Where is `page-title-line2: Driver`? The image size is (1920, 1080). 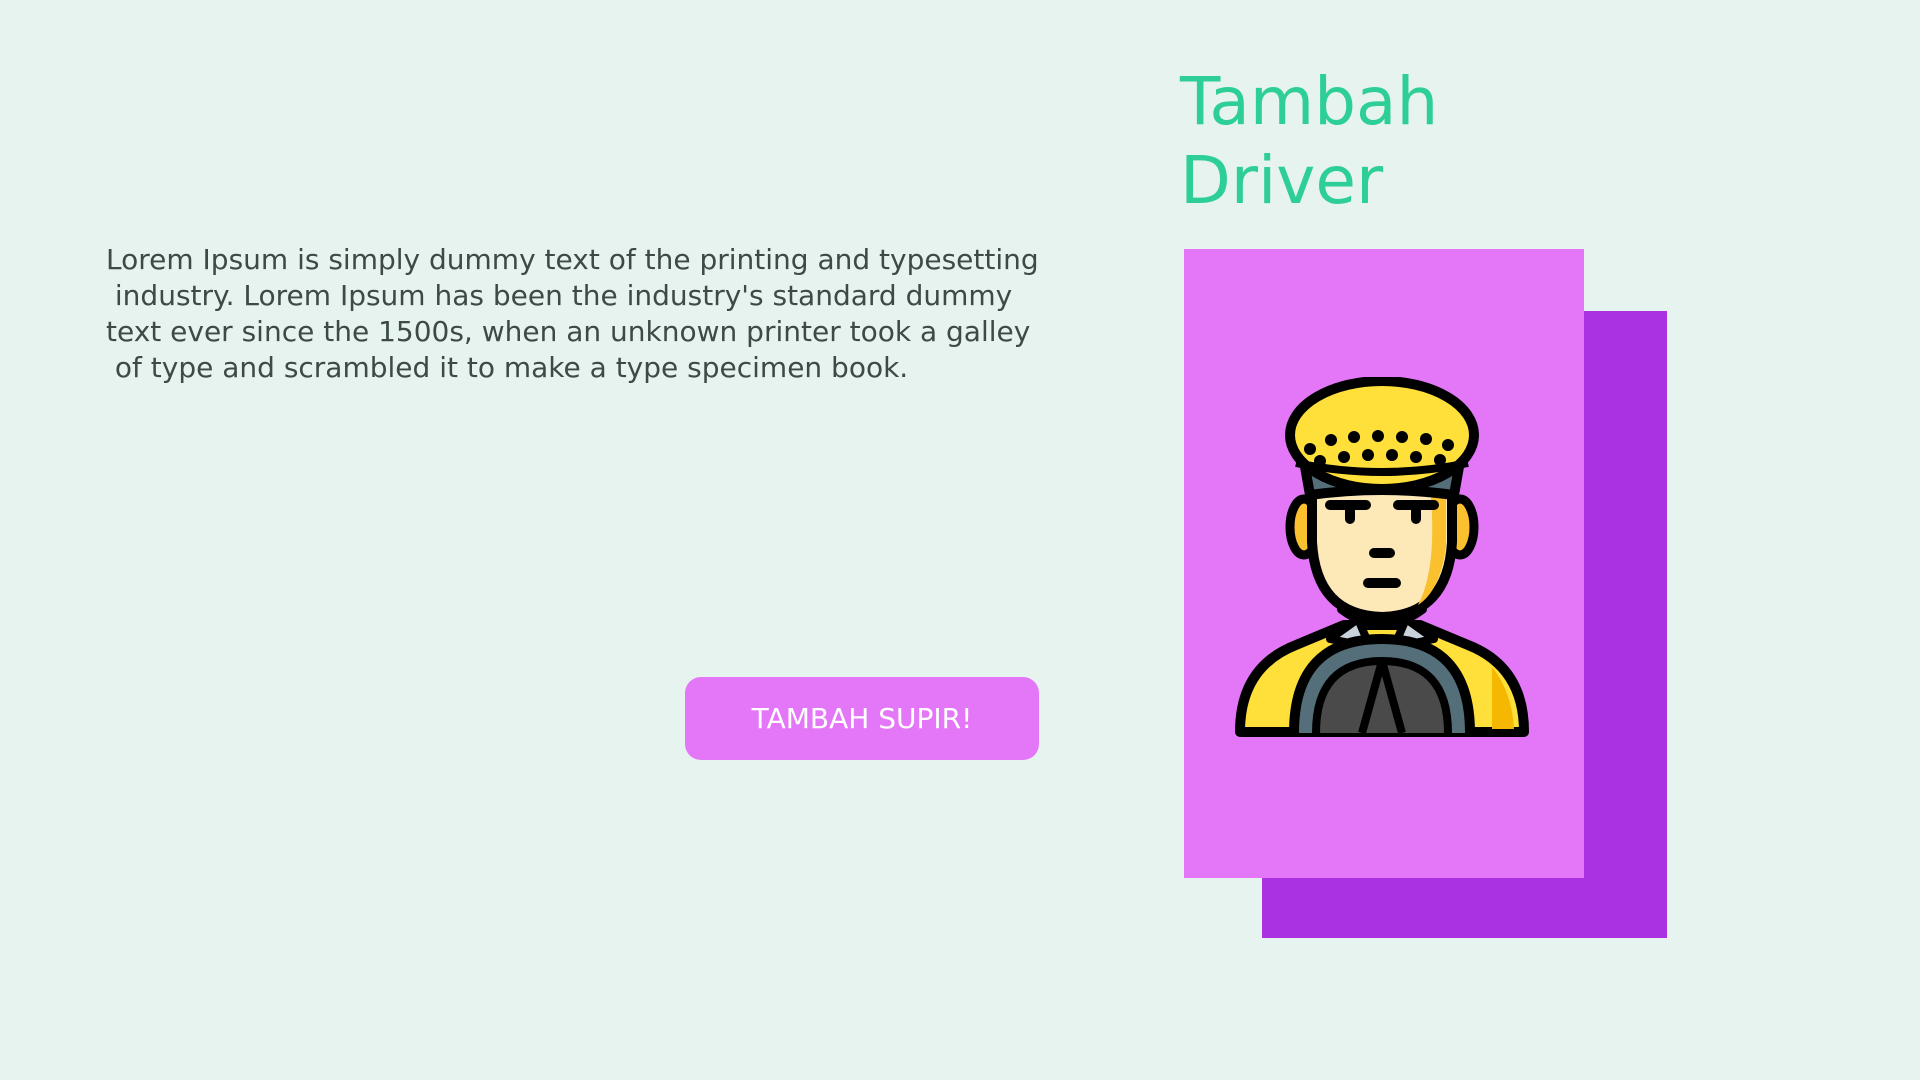
page-title-line2: Driver is located at coordinates (1282, 180).